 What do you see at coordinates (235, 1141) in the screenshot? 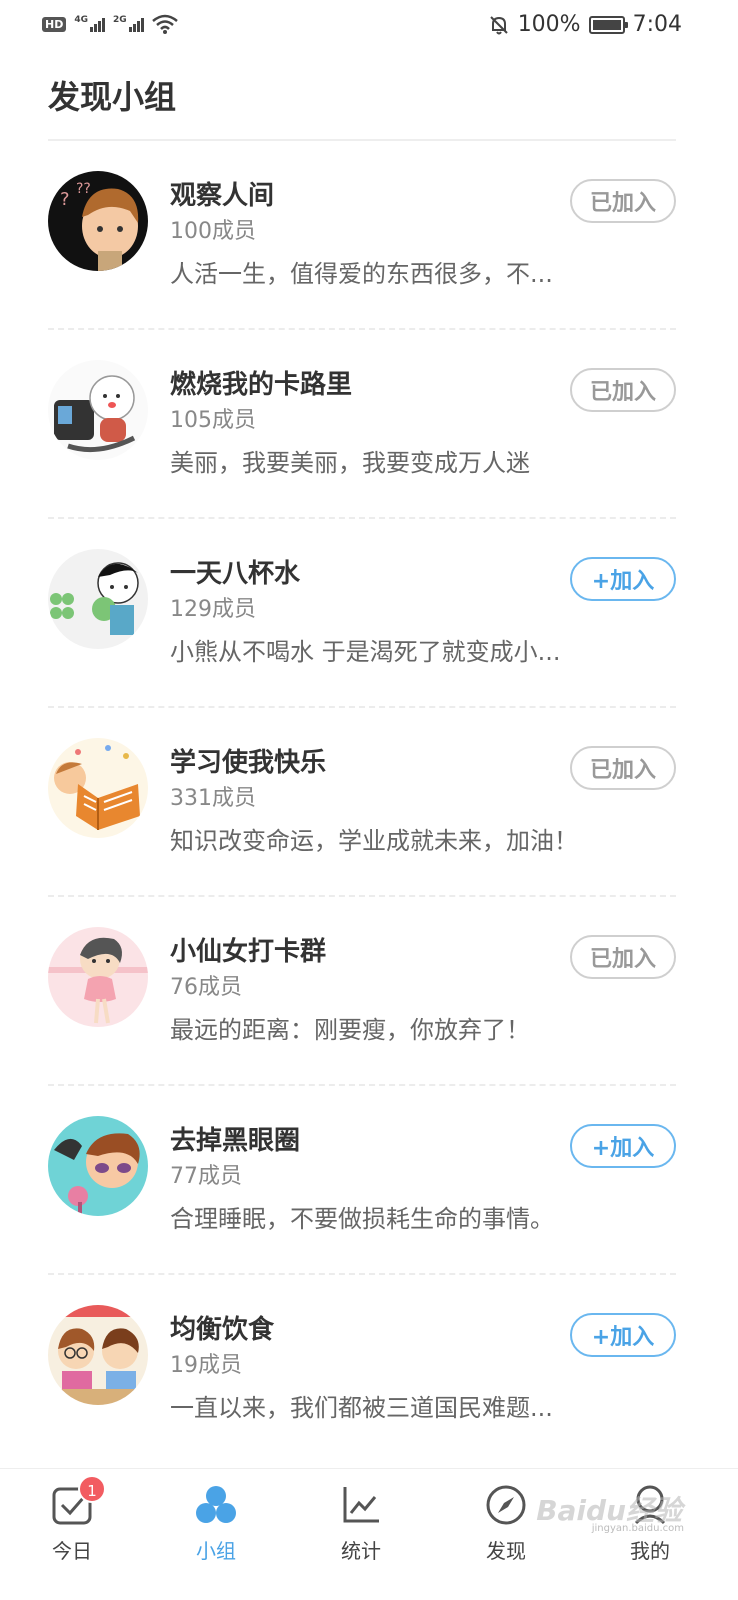
I see `group-name: 去掉黑眼圈` at bounding box center [235, 1141].